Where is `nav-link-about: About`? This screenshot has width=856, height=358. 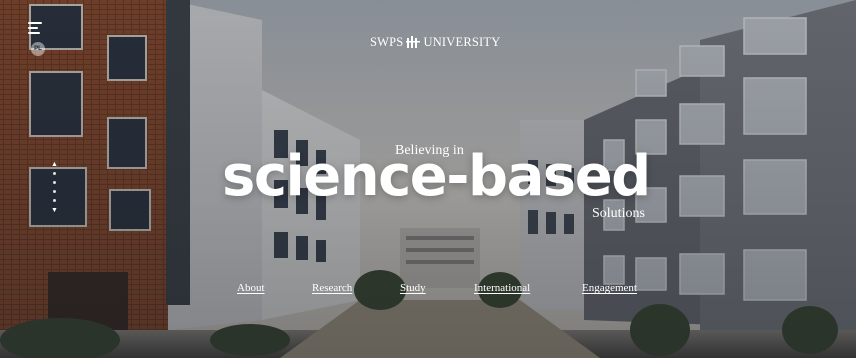
nav-link-about: About is located at coordinates (251, 288).